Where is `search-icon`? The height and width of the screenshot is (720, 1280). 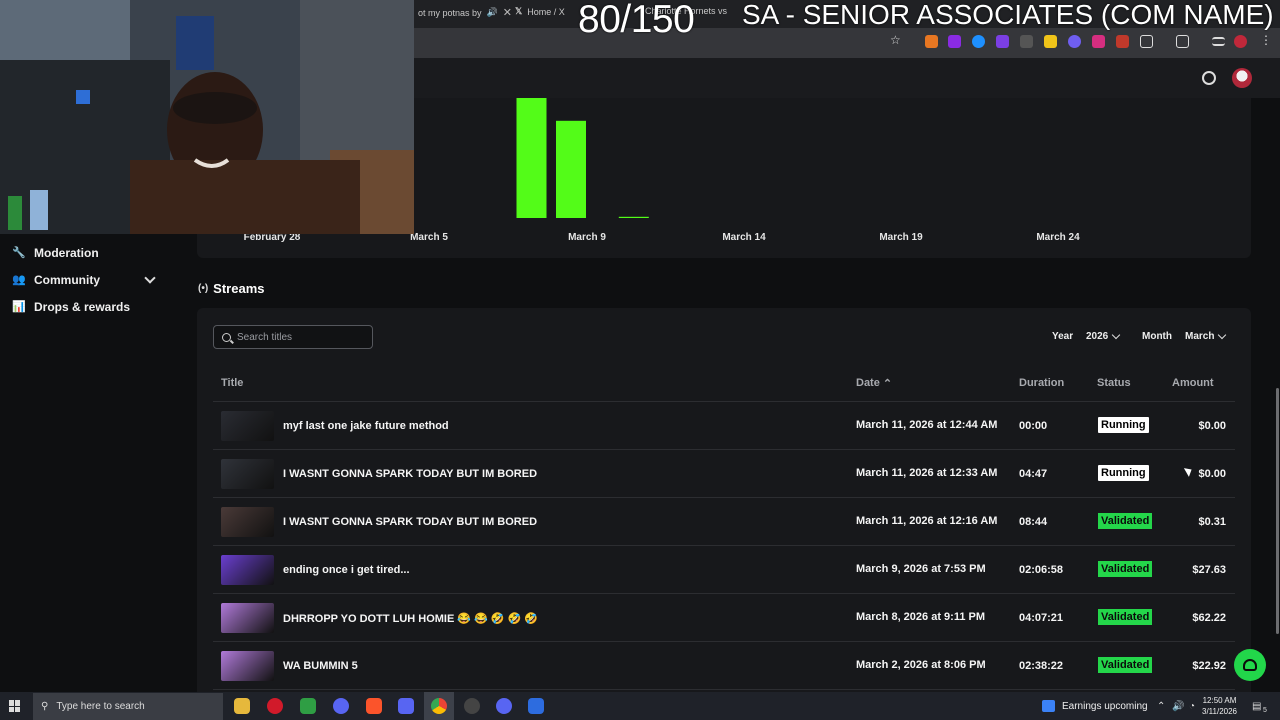
search-icon is located at coordinates (226, 337).